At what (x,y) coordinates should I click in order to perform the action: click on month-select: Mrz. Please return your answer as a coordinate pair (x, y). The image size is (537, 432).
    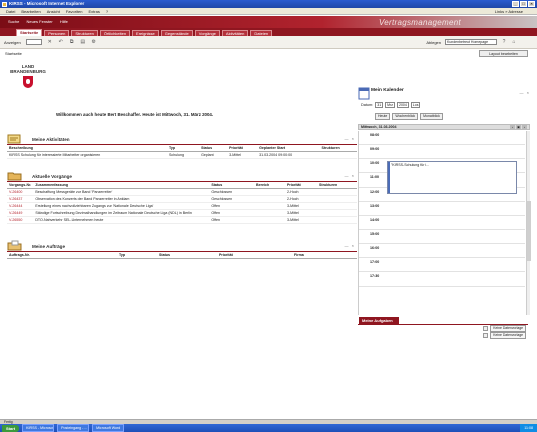
    Looking at the image, I should click on (390, 105).